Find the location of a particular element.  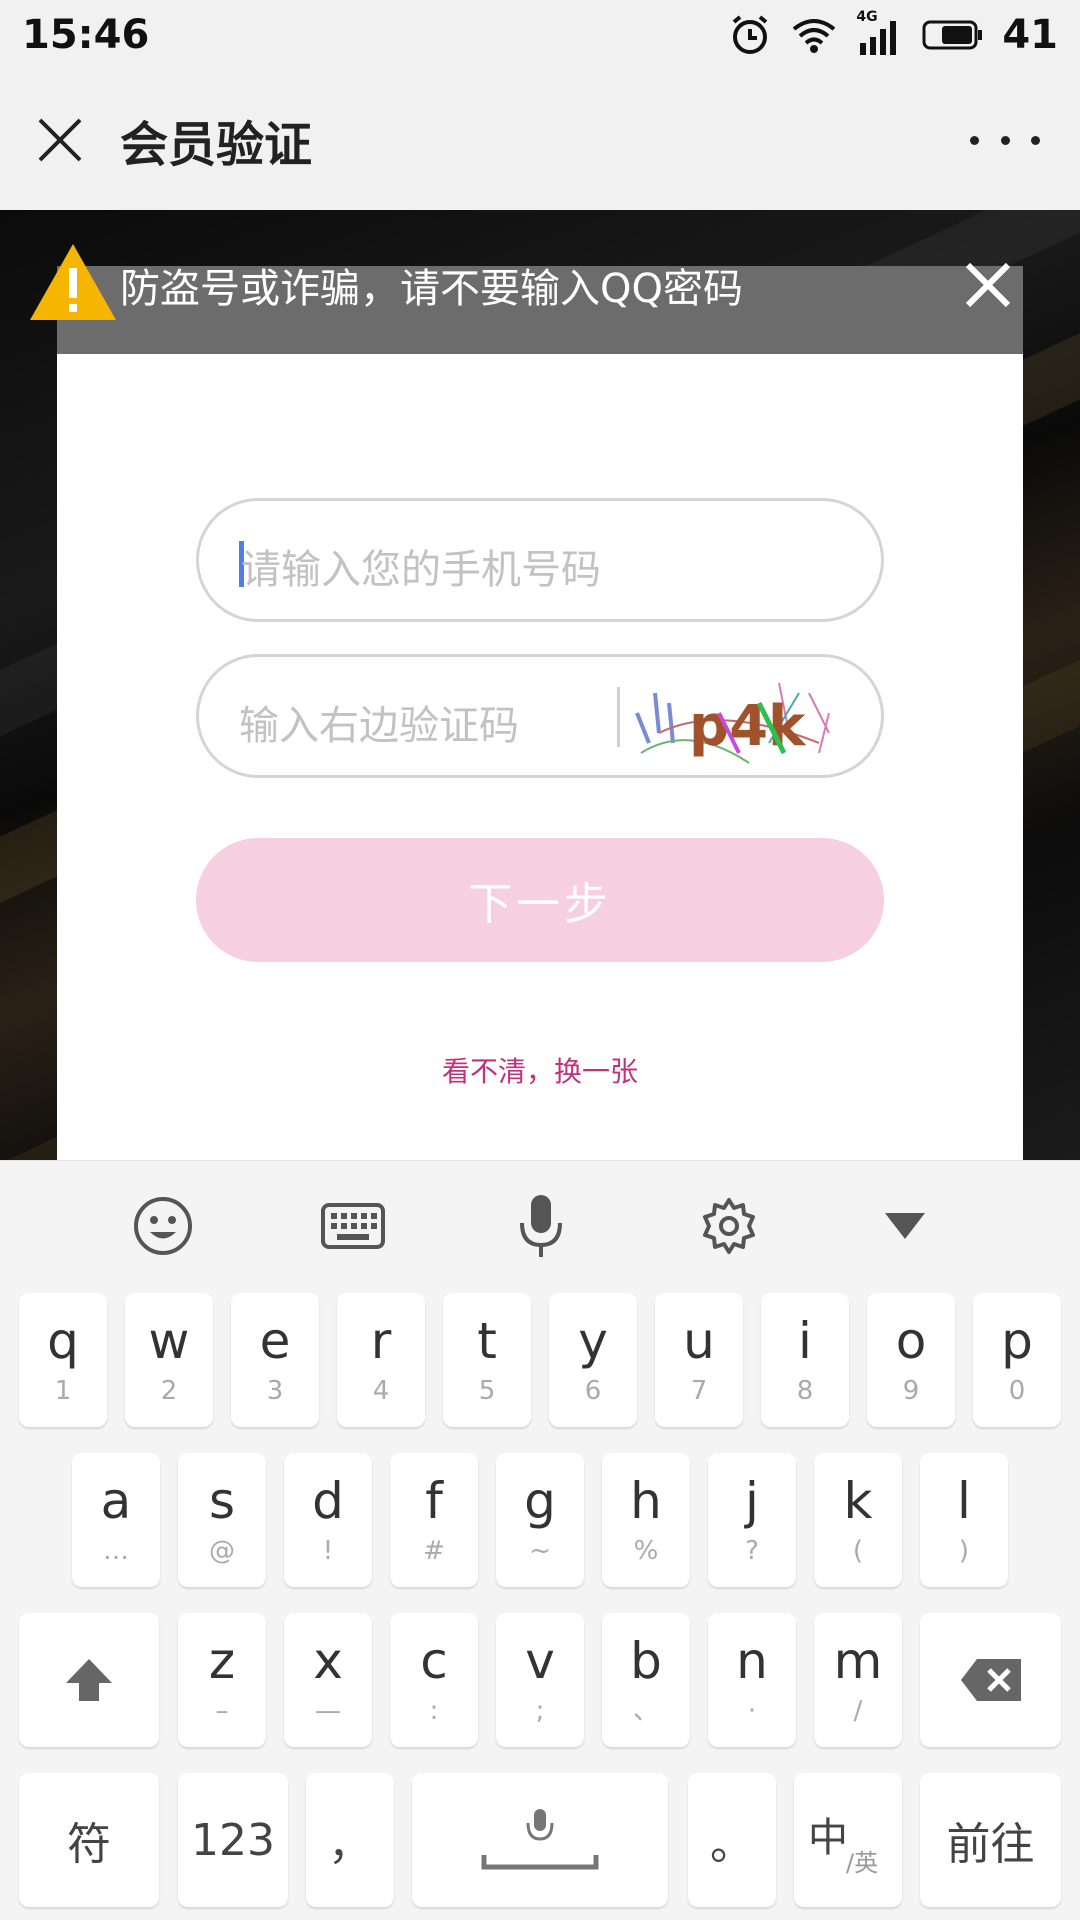

shift-key is located at coordinates (89, 1680).